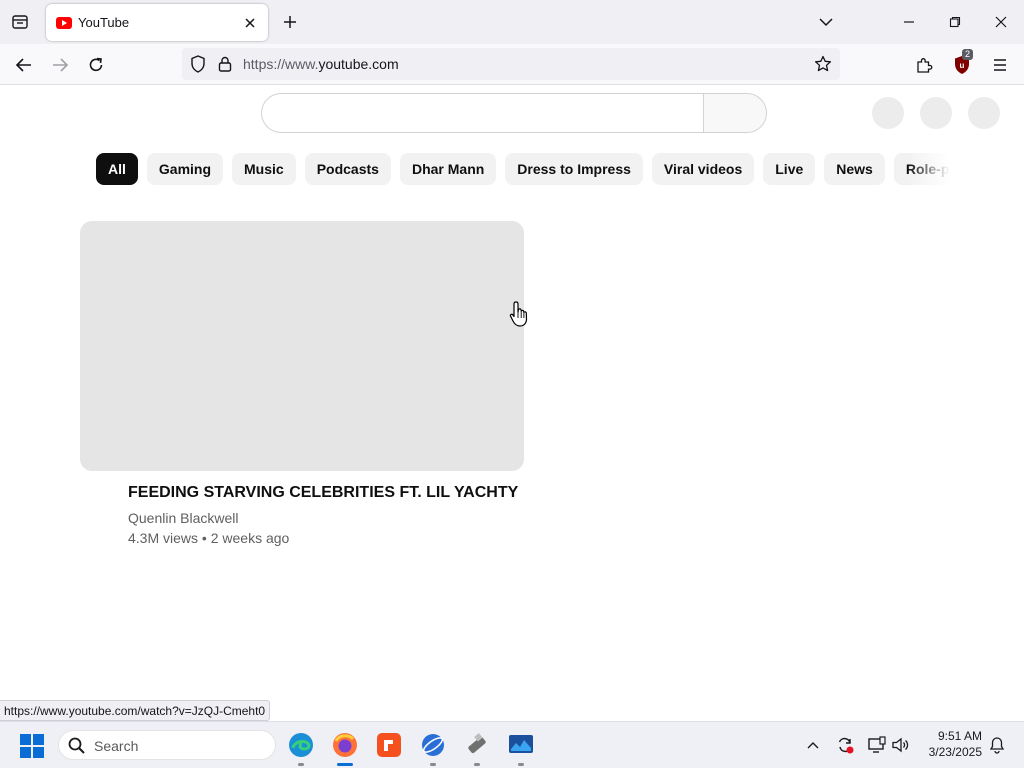 The image size is (1024, 768). What do you see at coordinates (448, 169) in the screenshot?
I see `category-chip: Dhar Mann` at bounding box center [448, 169].